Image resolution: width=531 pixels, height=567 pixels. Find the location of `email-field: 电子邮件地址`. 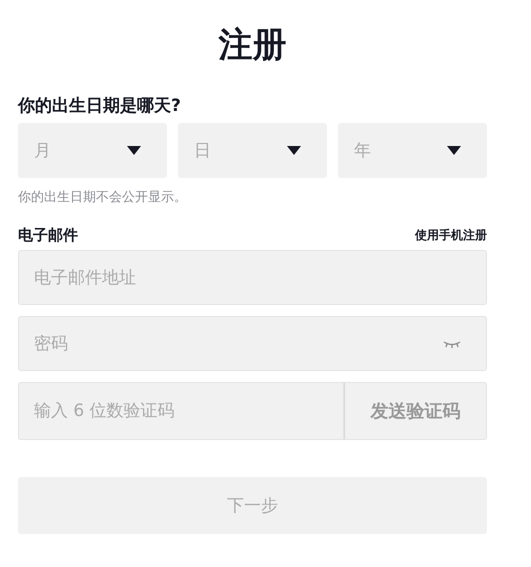

email-field: 电子邮件地址 is located at coordinates (252, 277).